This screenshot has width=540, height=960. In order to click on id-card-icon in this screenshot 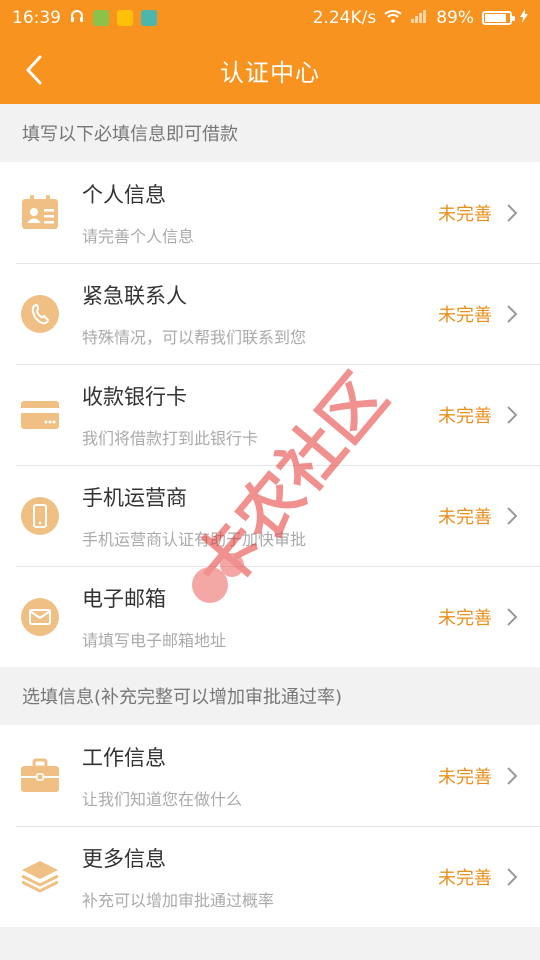, I will do `click(40, 213)`.